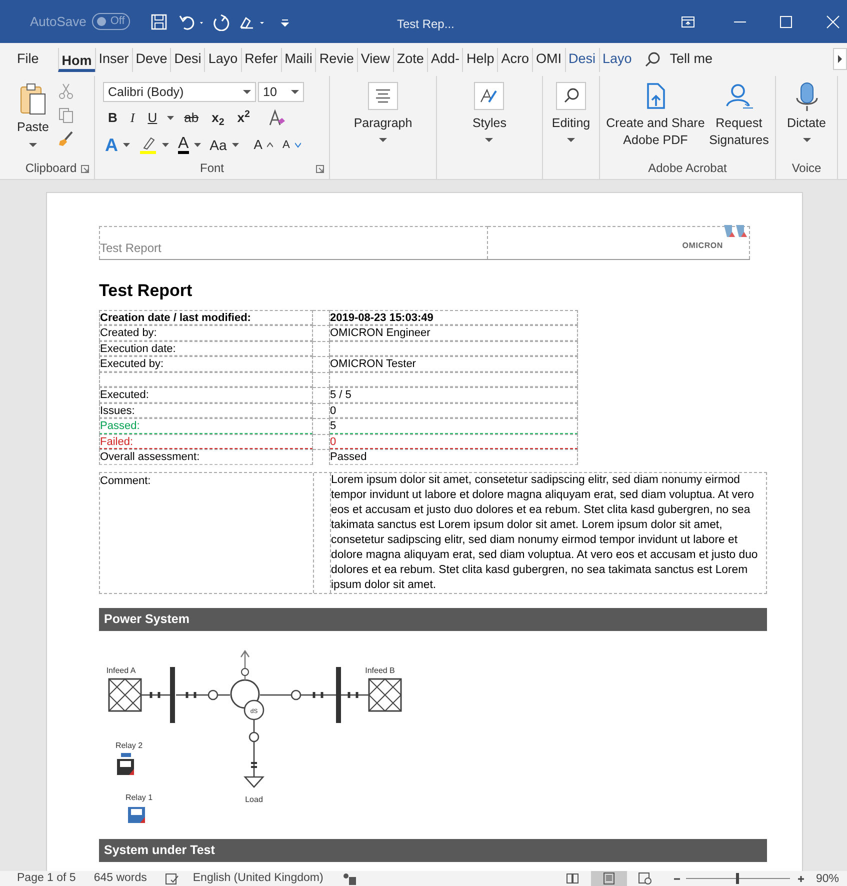 Image resolution: width=847 pixels, height=886 pixels. I want to click on font-size-field: 10, so click(281, 92).